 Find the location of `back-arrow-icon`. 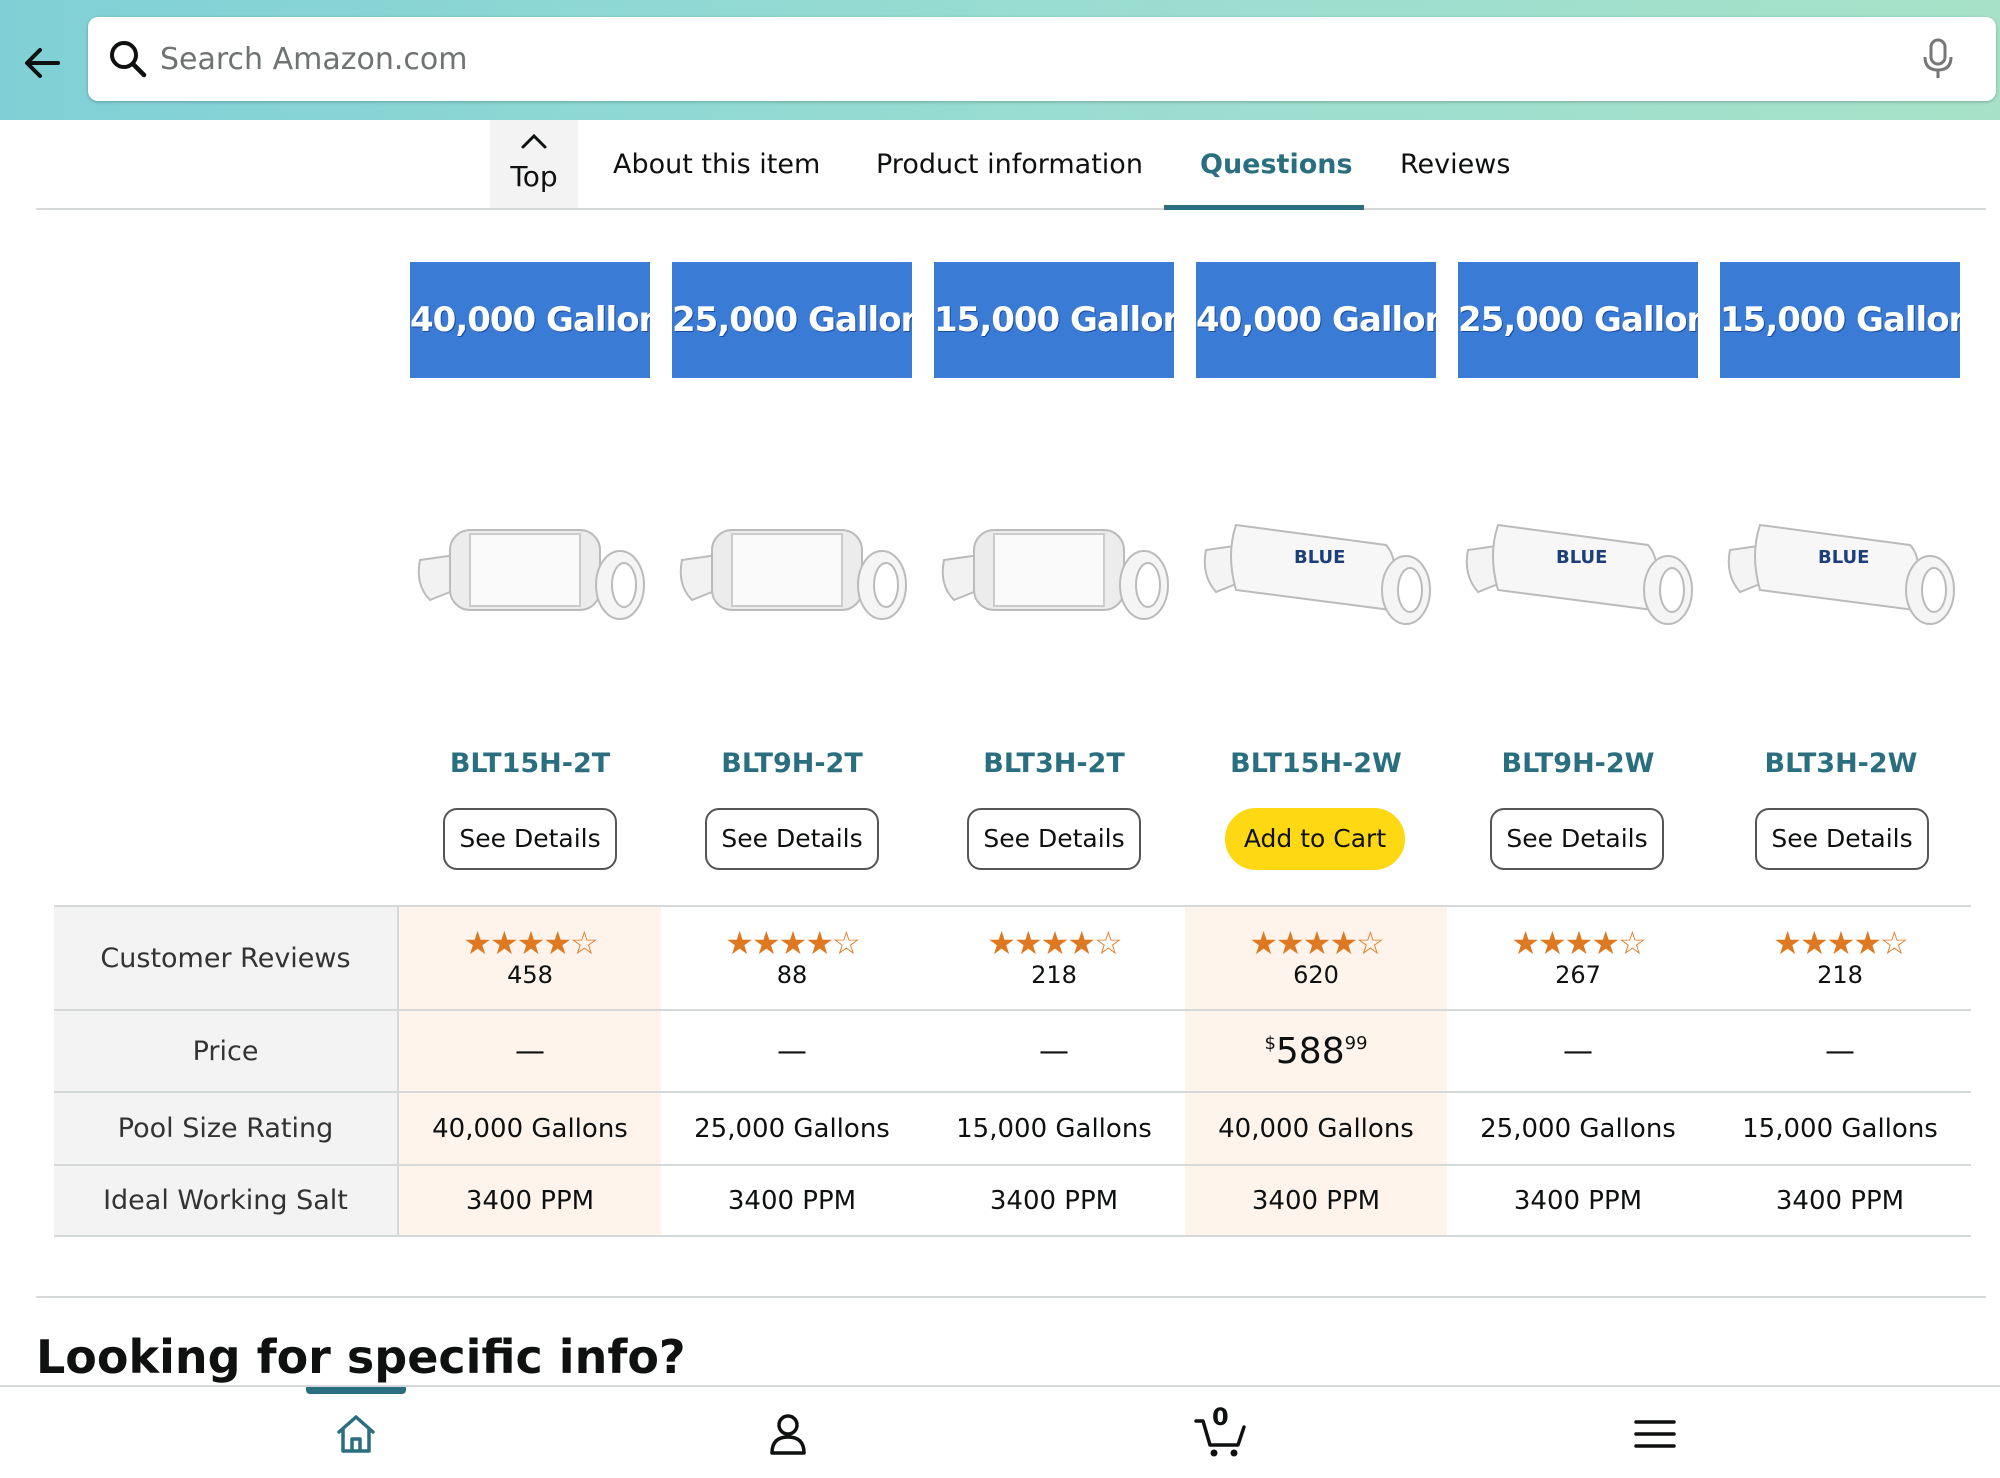

back-arrow-icon is located at coordinates (43, 63).